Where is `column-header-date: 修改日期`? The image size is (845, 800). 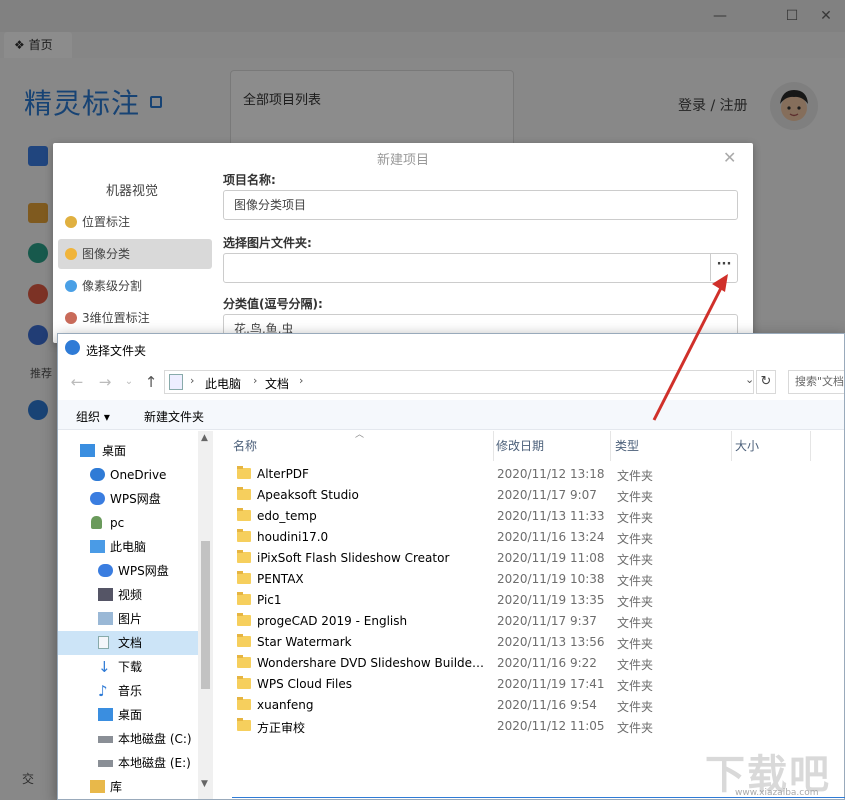 column-header-date: 修改日期 is located at coordinates (520, 445).